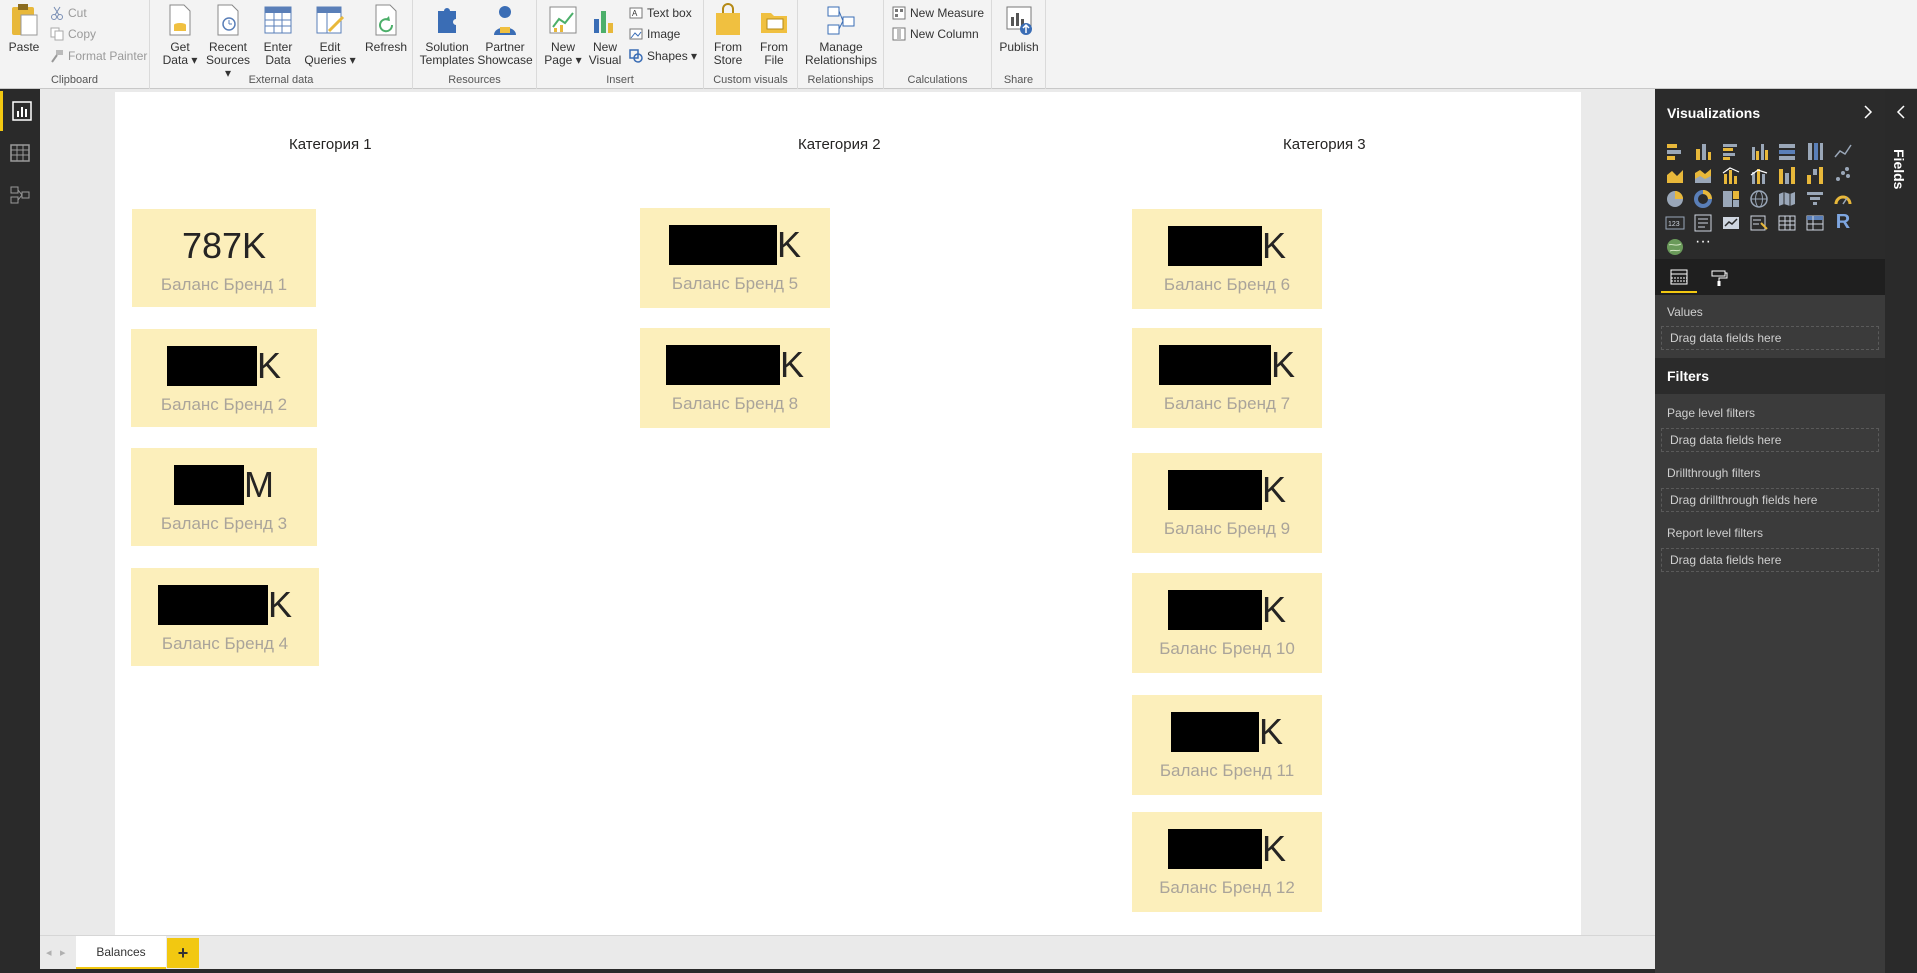 The height and width of the screenshot is (973, 1917). I want to click on fields-pane-collapsed: Fields, so click(1901, 531).